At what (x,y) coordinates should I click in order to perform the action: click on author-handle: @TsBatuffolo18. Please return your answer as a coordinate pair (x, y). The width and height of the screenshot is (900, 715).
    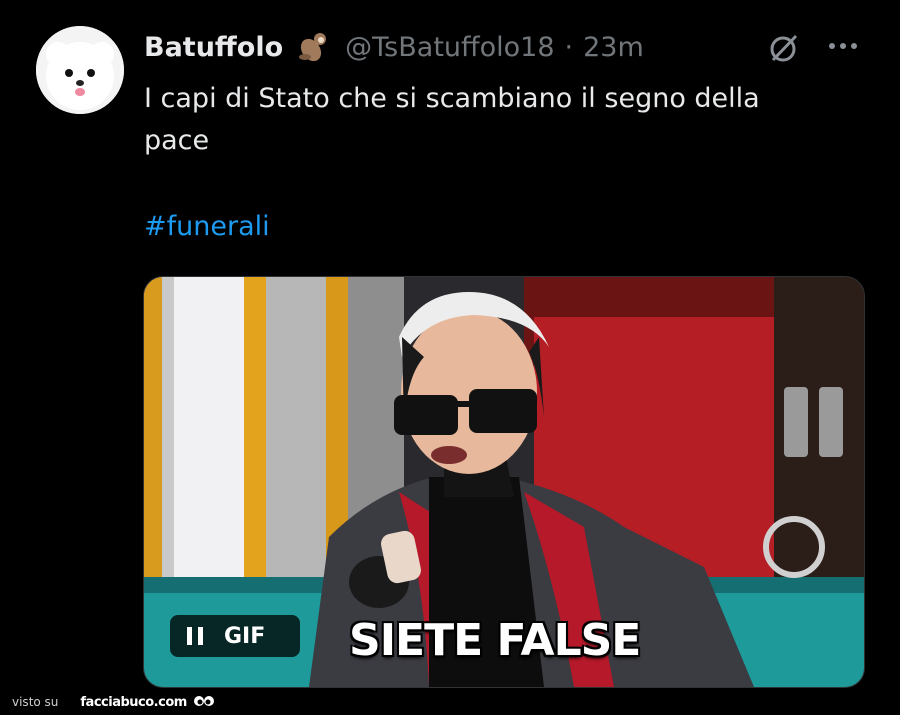
    Looking at the image, I should click on (449, 47).